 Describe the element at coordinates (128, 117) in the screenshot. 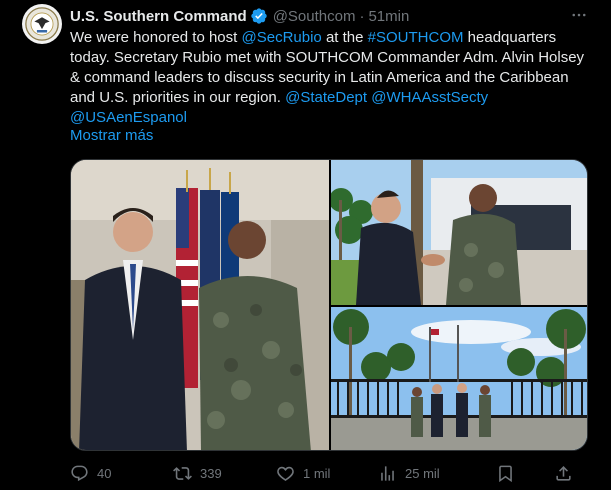

I see `mention-usaenespanol: @USAenEspanol` at that location.